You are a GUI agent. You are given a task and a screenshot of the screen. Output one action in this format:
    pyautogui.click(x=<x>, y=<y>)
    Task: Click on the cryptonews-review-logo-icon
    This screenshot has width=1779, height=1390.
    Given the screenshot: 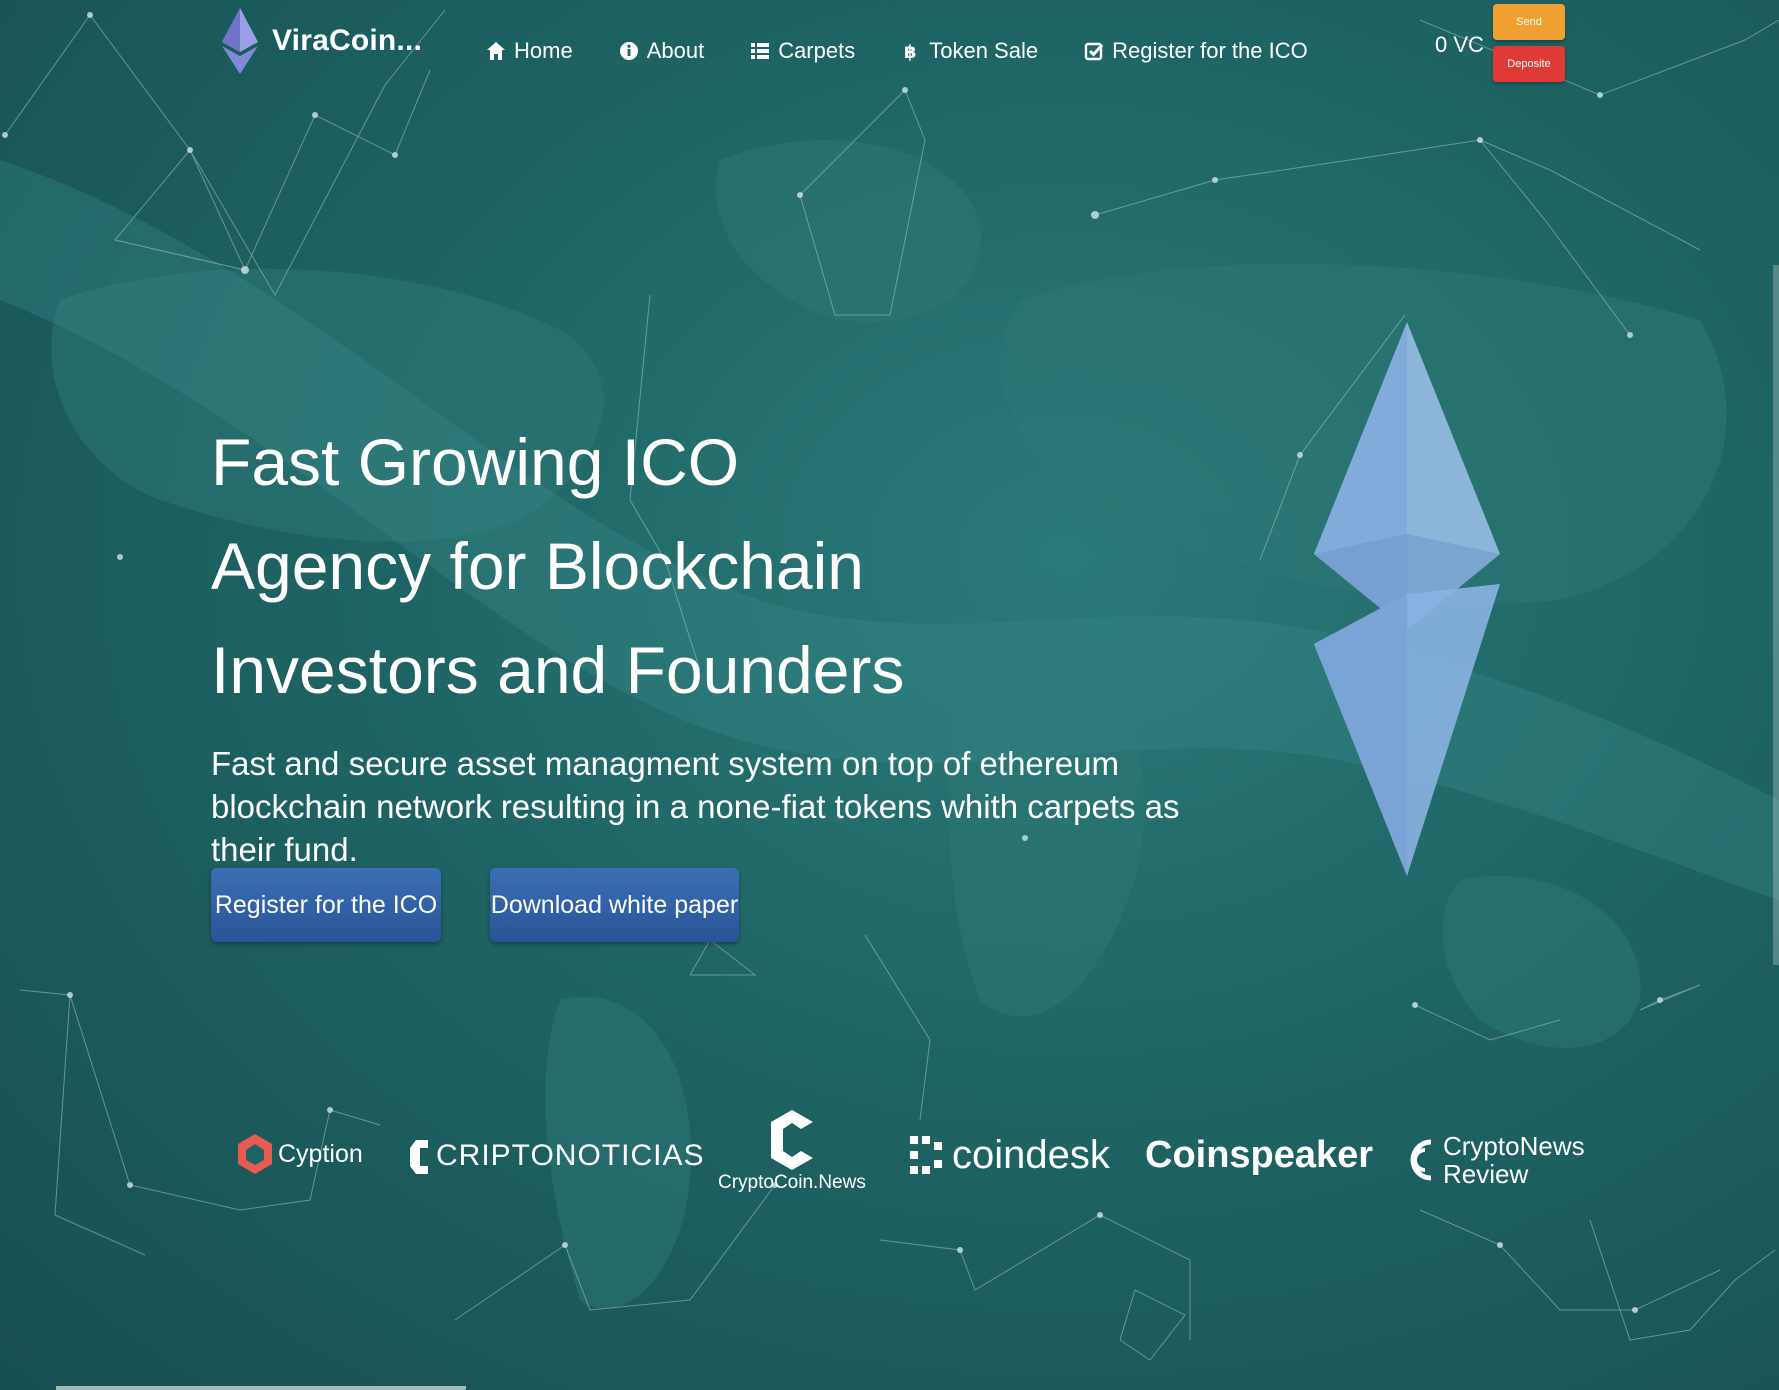 What is the action you would take?
    pyautogui.click(x=1421, y=1160)
    